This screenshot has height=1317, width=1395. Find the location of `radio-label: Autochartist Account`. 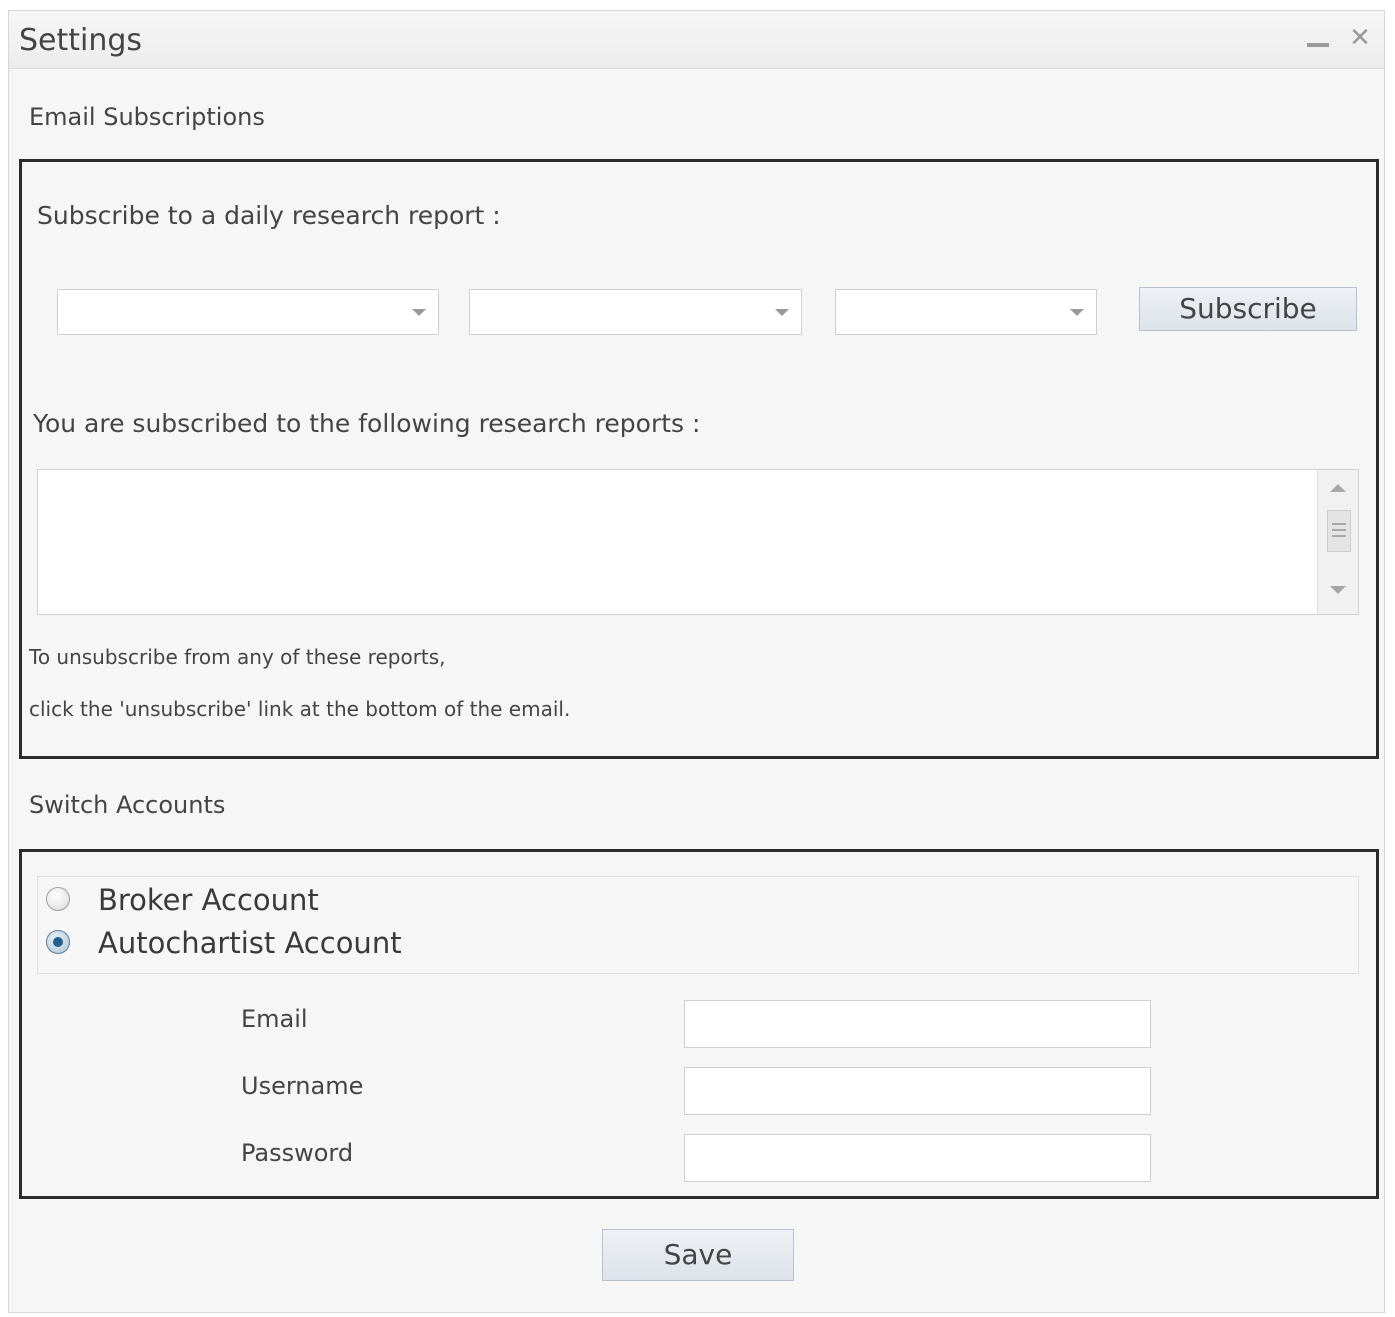

radio-label: Autochartist Account is located at coordinates (250, 943).